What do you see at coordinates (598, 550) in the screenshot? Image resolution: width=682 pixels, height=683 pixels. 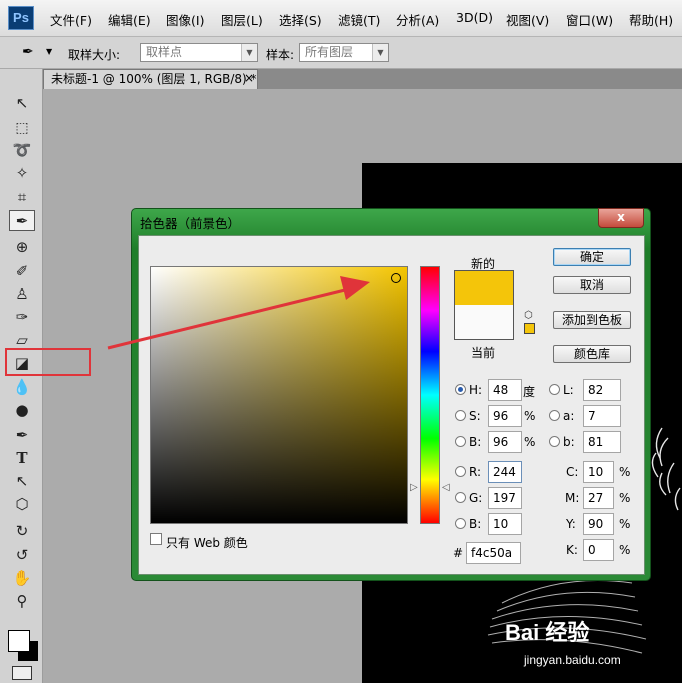 I see `black-field: 0` at bounding box center [598, 550].